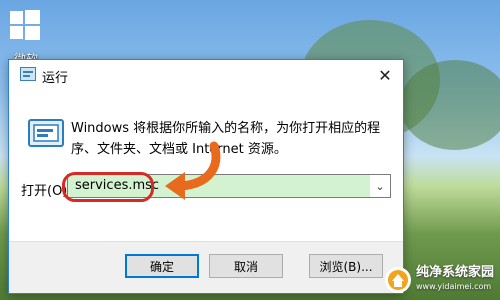 This screenshot has height=300, width=500. What do you see at coordinates (246, 266) in the screenshot?
I see `cancel-button: 取消` at bounding box center [246, 266].